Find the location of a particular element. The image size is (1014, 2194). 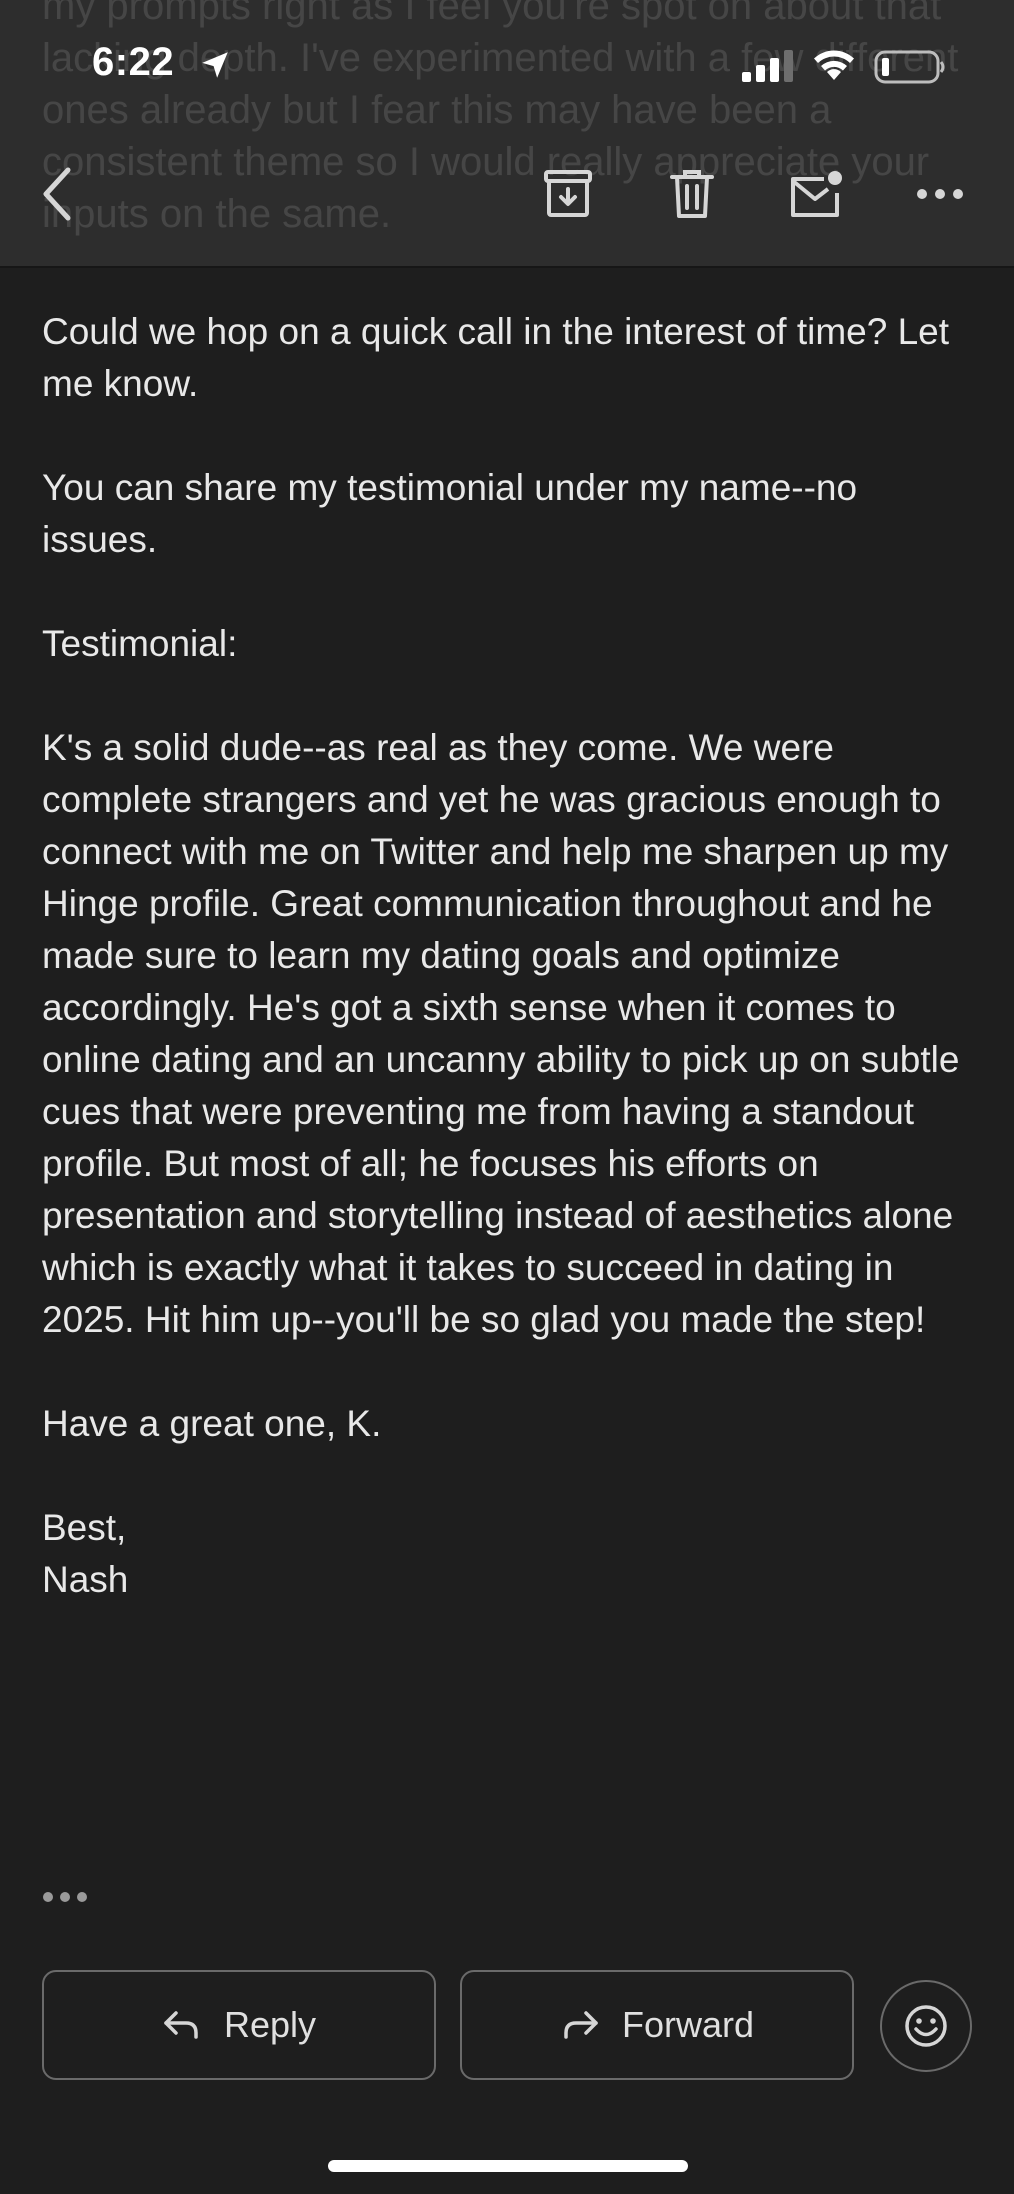

status-time: 6:22 is located at coordinates (133, 62).